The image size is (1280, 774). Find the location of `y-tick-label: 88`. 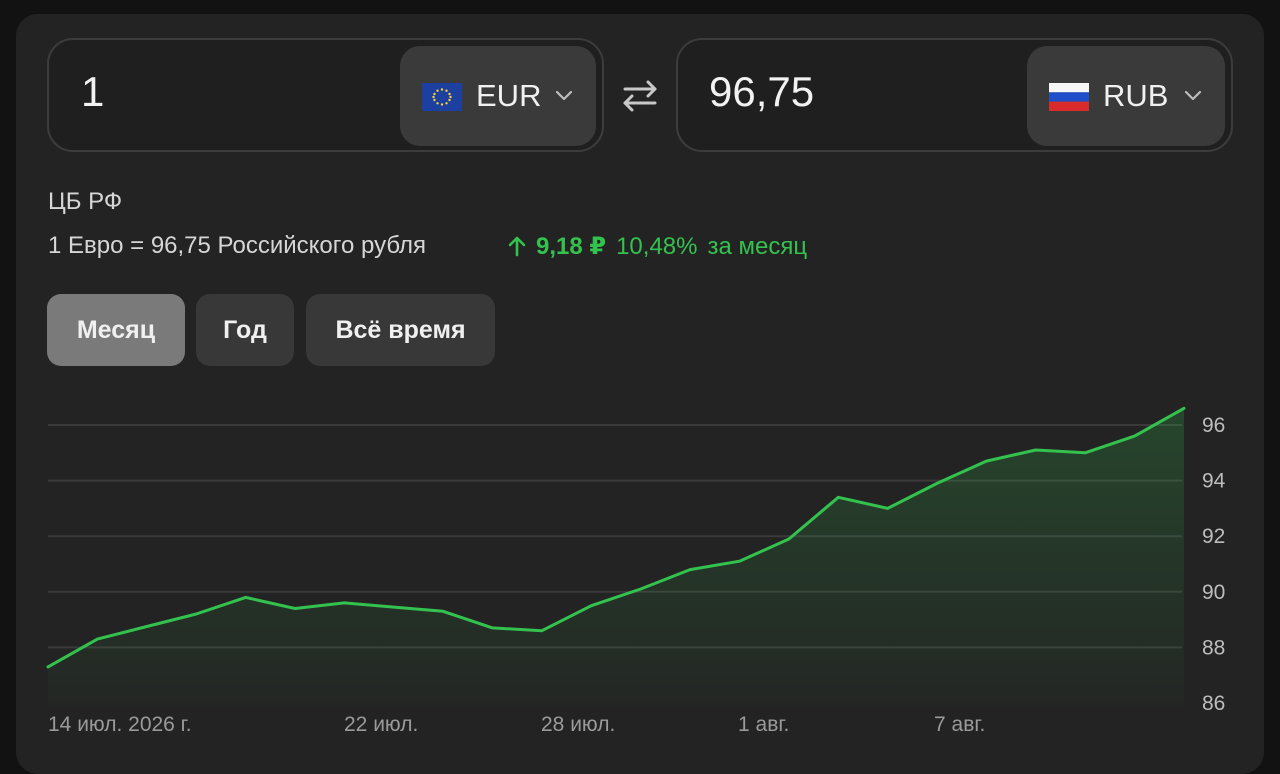

y-tick-label: 88 is located at coordinates (1213, 647).